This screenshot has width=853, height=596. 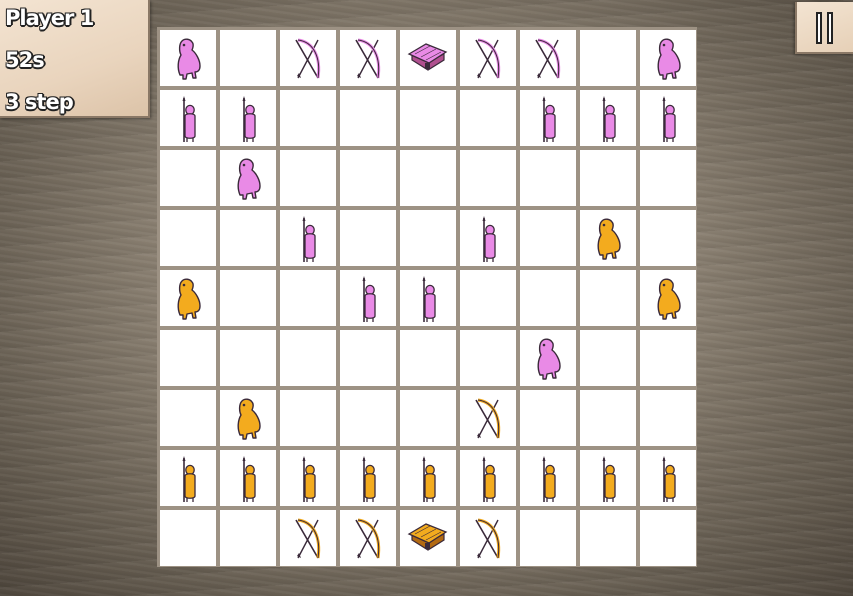 I want to click on pause-button, so click(x=824, y=28).